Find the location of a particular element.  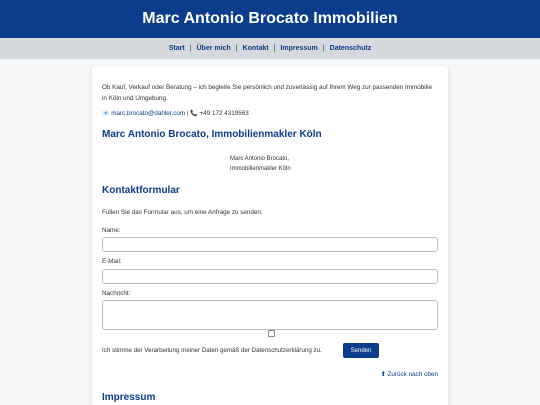

name-field is located at coordinates (270, 244).